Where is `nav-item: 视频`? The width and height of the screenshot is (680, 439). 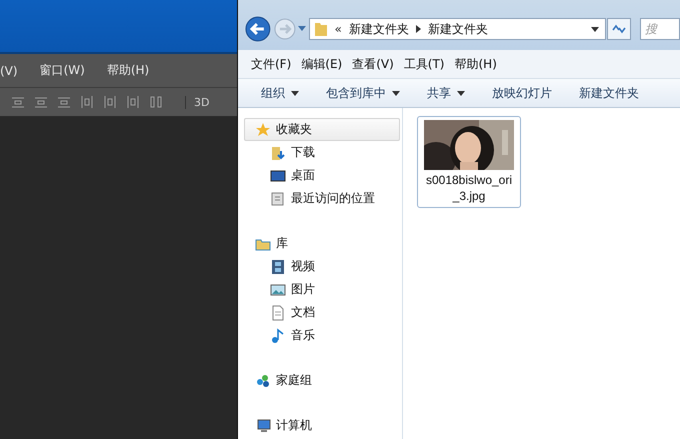
nav-item: 视频 is located at coordinates (322, 266).